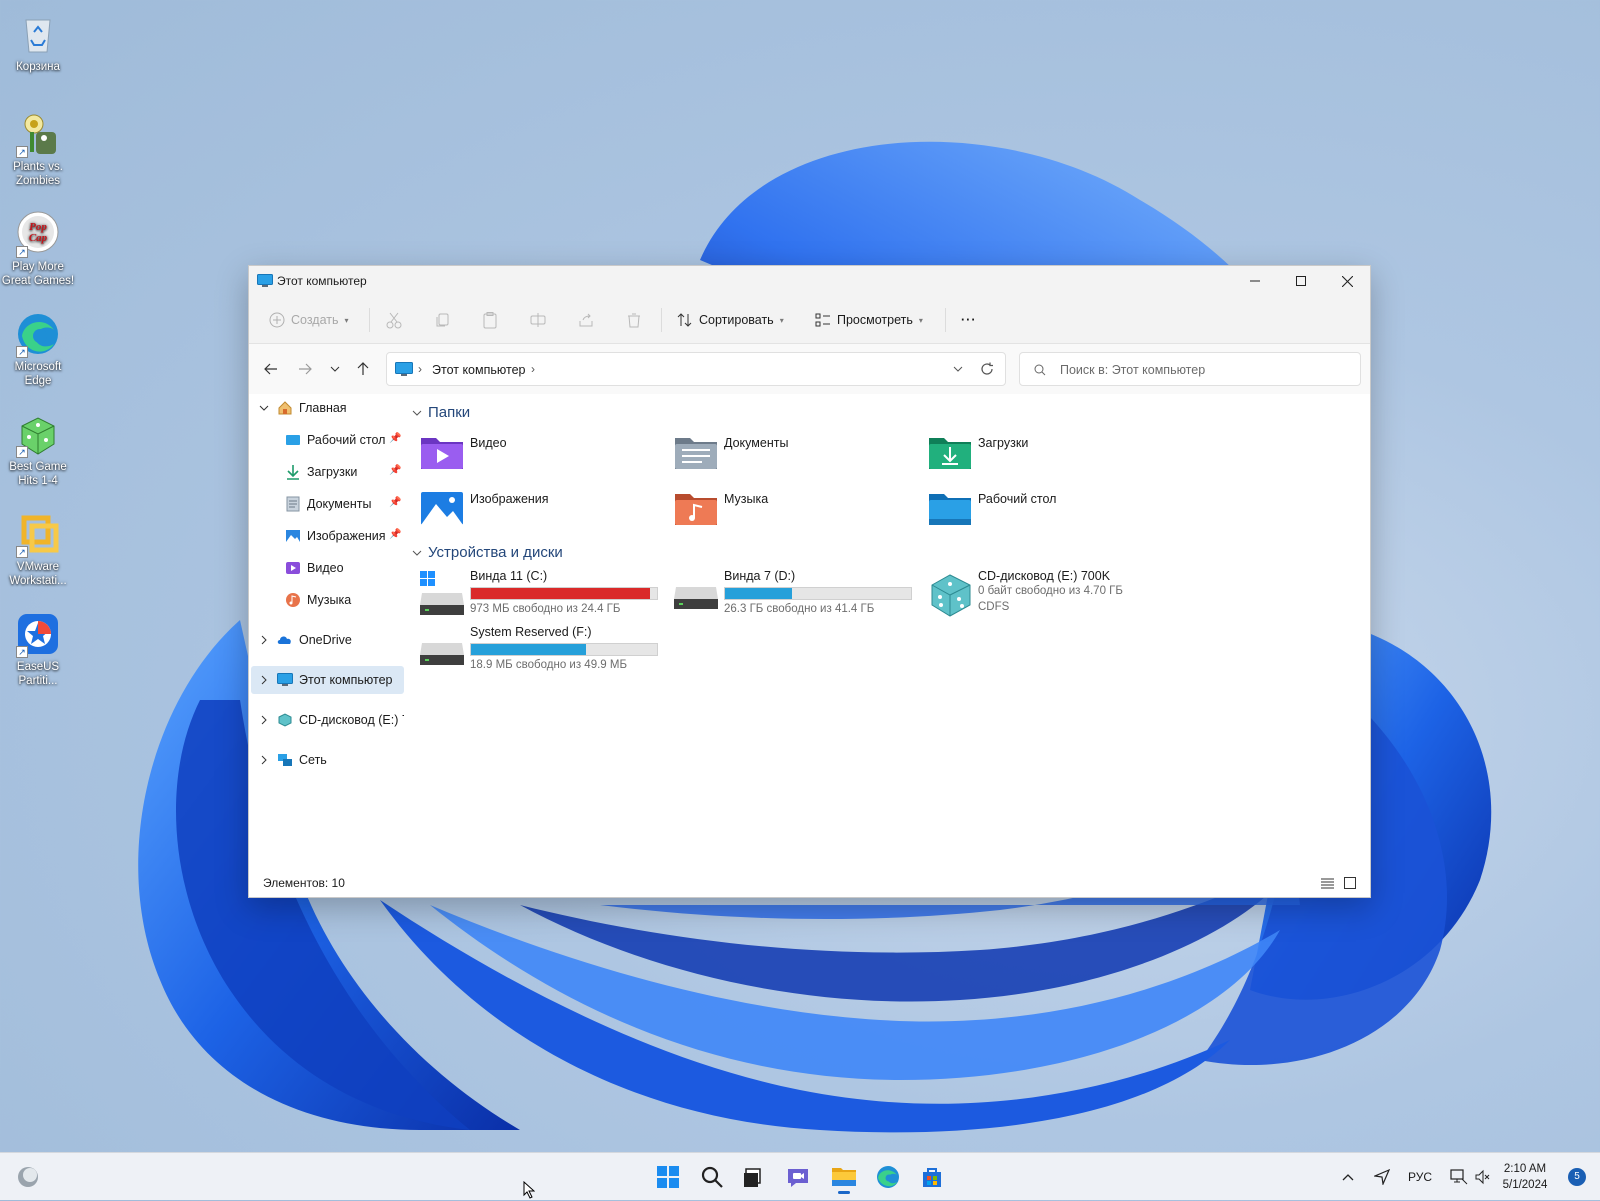 The width and height of the screenshot is (1600, 1201). Describe the element at coordinates (987, 369) in the screenshot. I see `refresh-icon` at that location.